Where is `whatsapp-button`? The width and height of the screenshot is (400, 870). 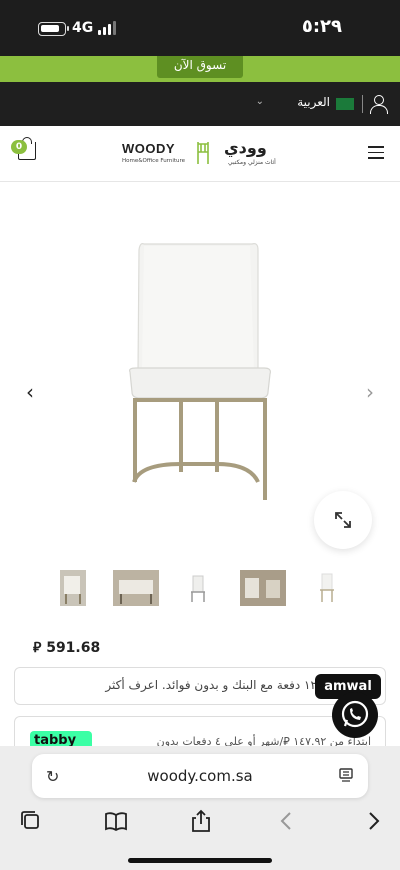 whatsapp-button is located at coordinates (355, 715).